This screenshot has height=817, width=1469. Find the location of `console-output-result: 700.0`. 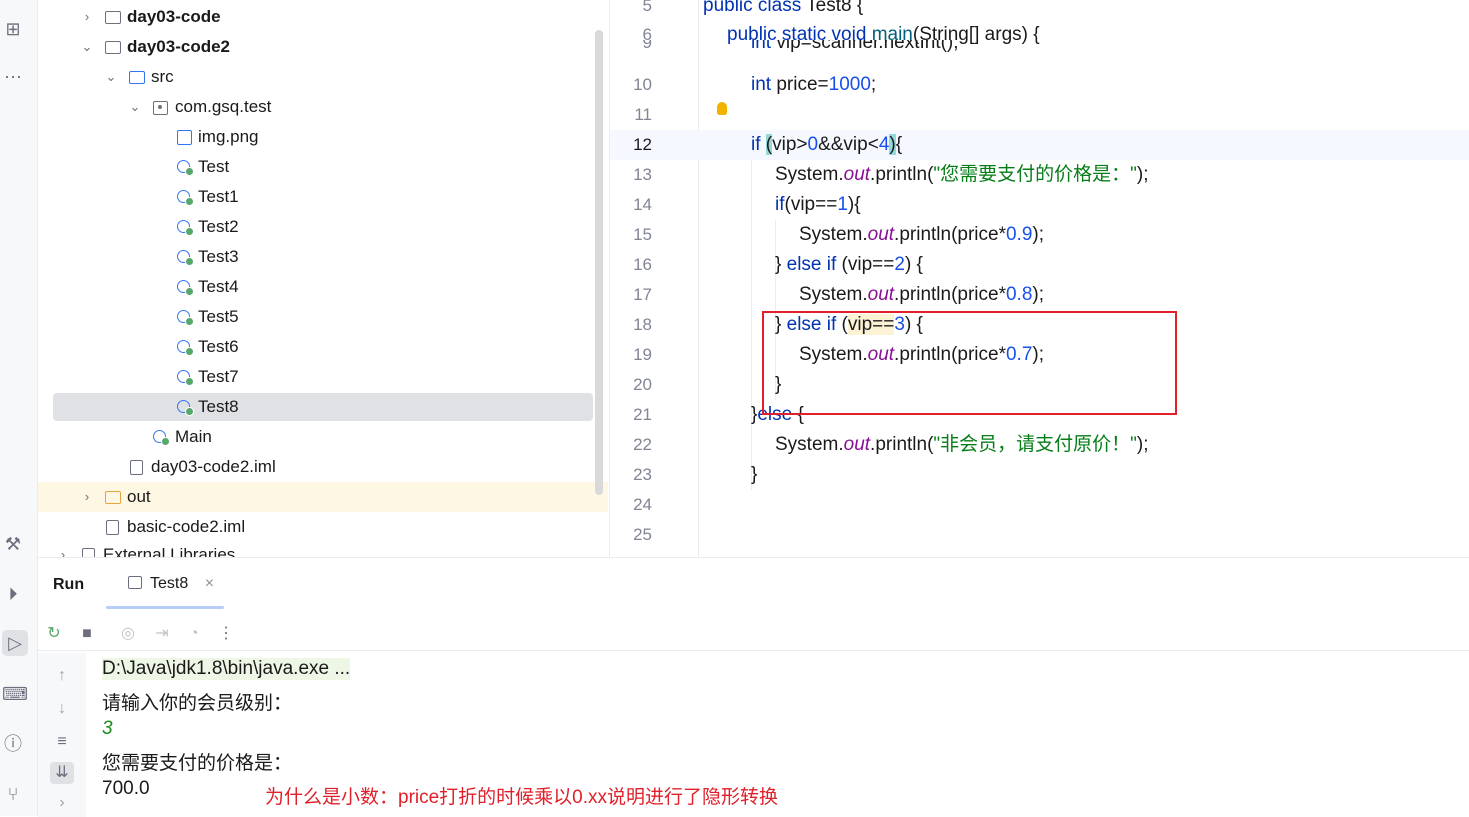

console-output-result: 700.0 is located at coordinates (126, 788).